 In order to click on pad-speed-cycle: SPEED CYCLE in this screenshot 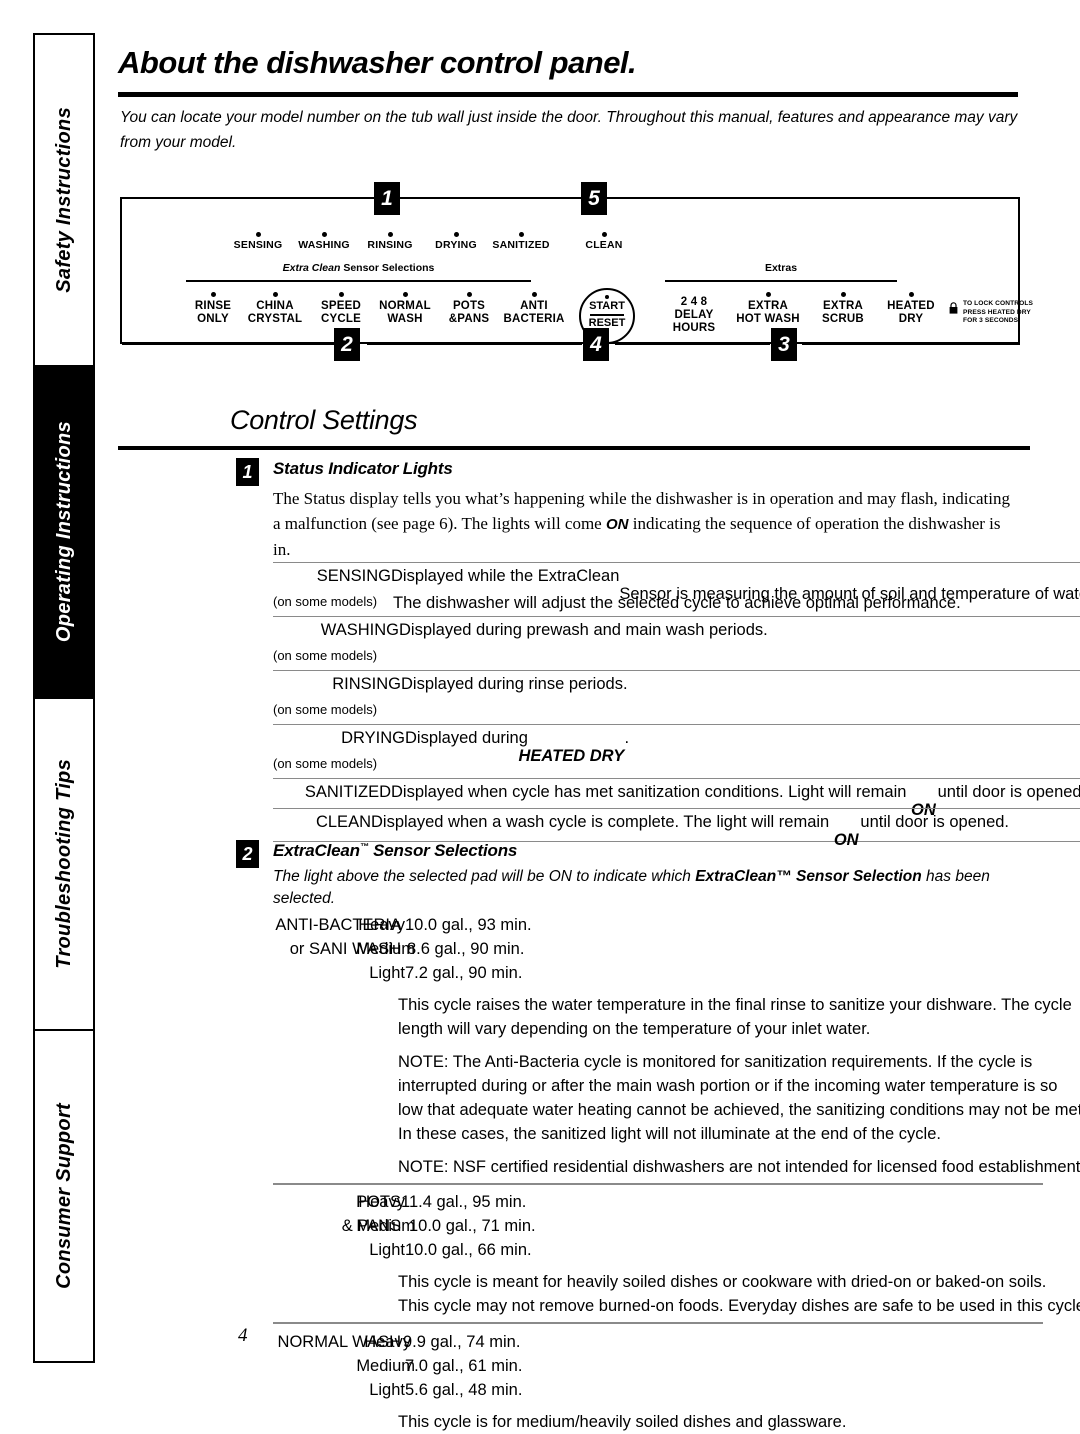, I will do `click(341, 309)`.